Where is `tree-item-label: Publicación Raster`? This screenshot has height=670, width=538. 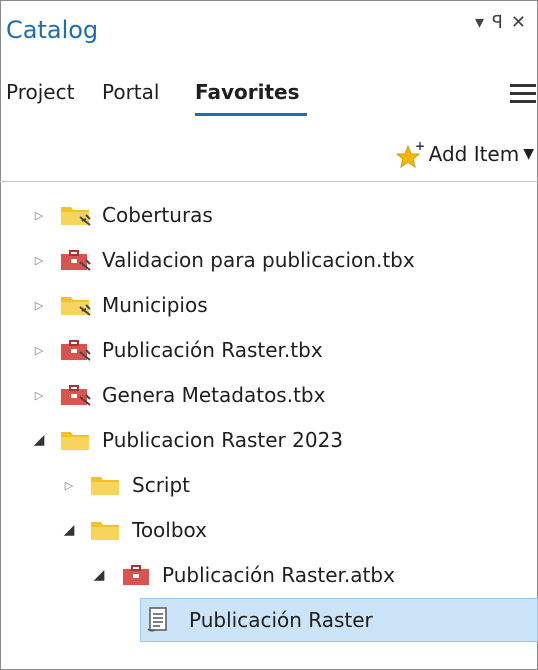
tree-item-label: Publicación Raster is located at coordinates (281, 620).